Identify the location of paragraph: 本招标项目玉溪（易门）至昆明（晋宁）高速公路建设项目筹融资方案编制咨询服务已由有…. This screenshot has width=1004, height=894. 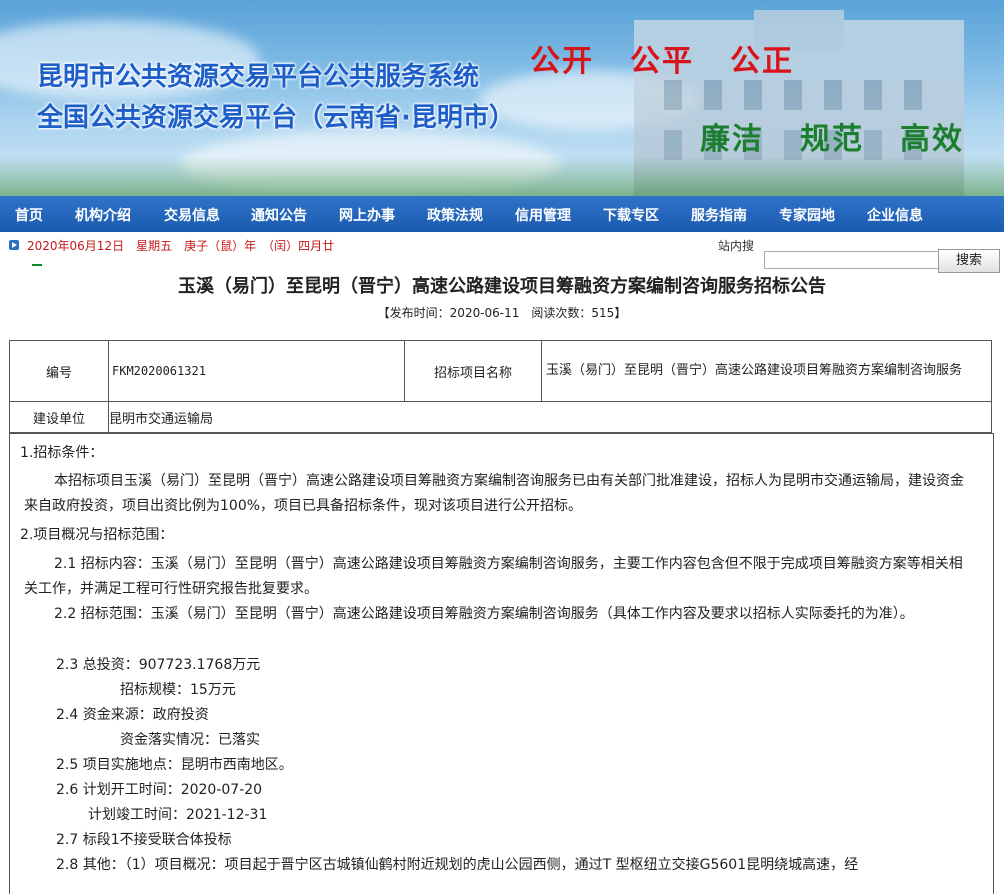
(494, 493).